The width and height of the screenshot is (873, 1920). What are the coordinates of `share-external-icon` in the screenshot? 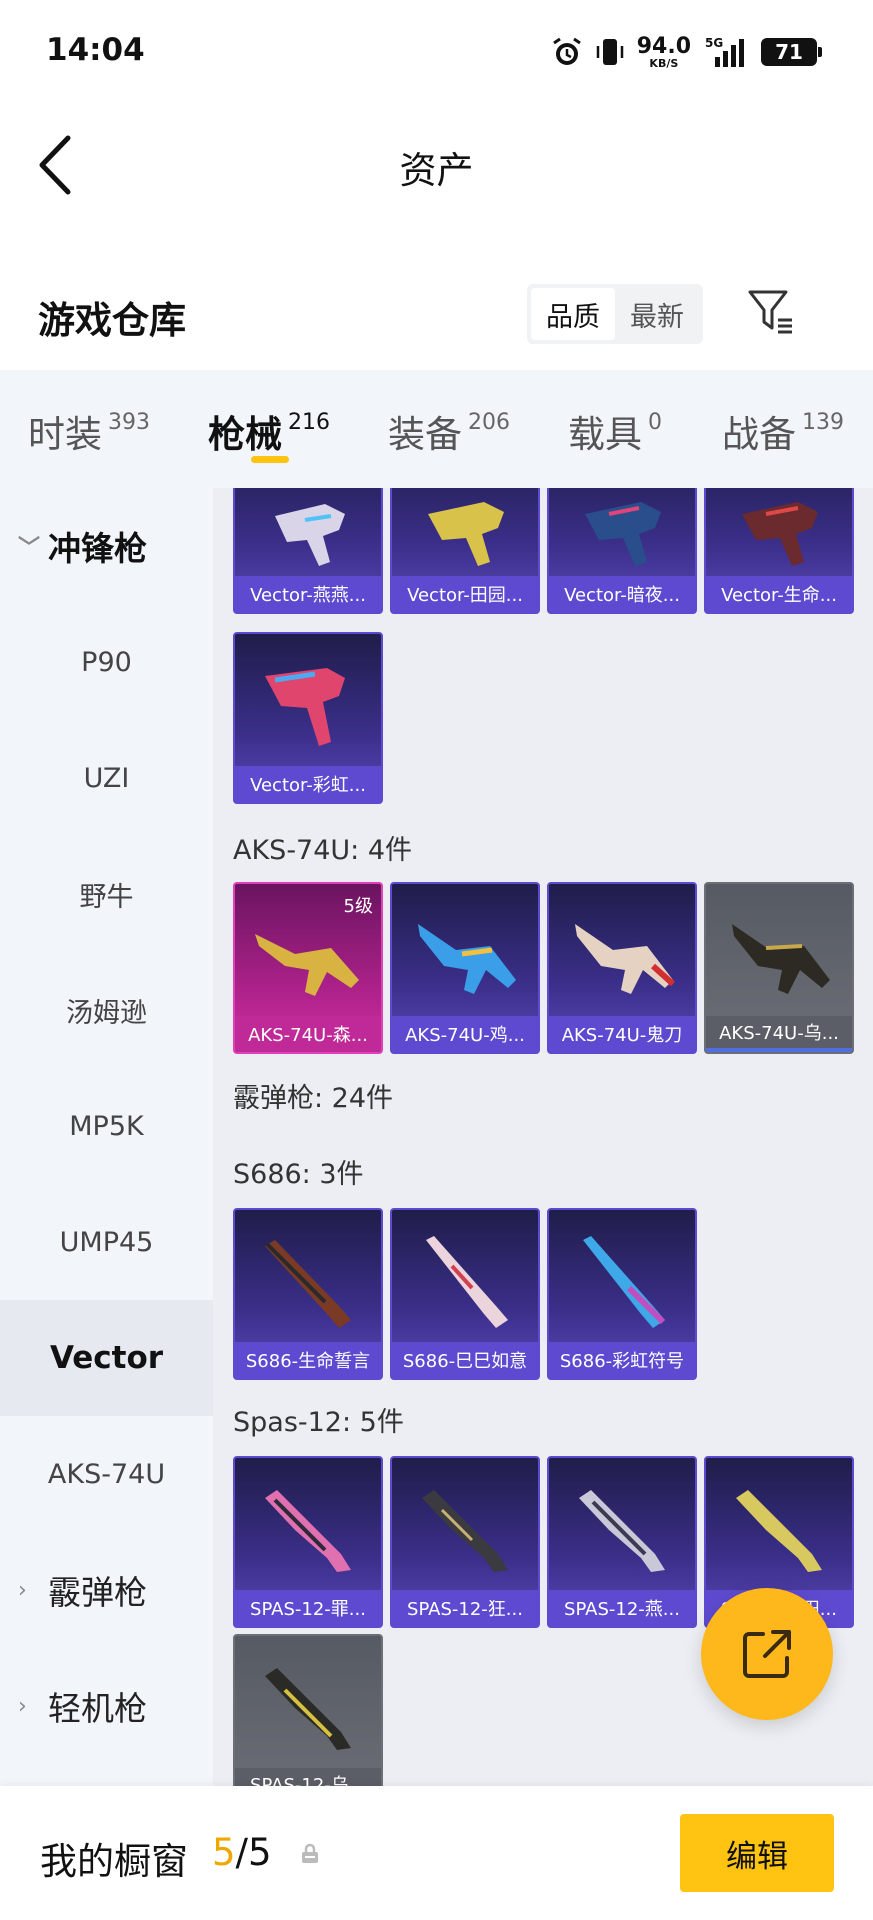 It's located at (767, 1654).